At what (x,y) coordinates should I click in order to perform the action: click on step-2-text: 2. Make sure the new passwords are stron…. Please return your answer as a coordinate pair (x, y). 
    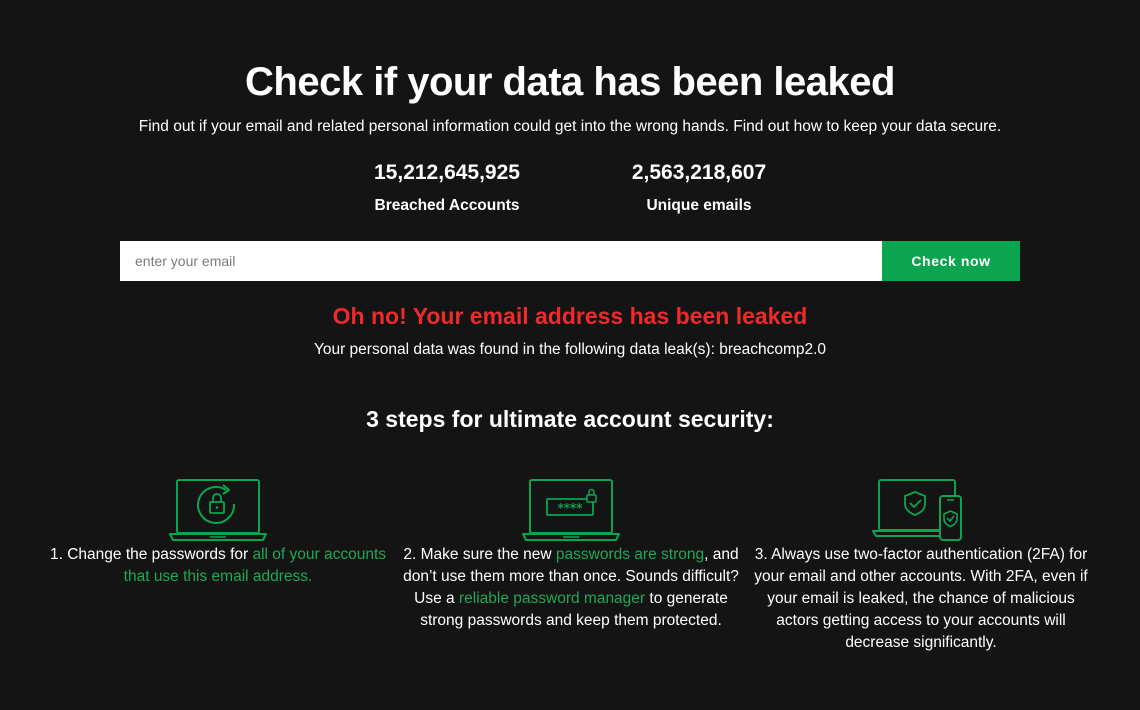
    Looking at the image, I should click on (571, 588).